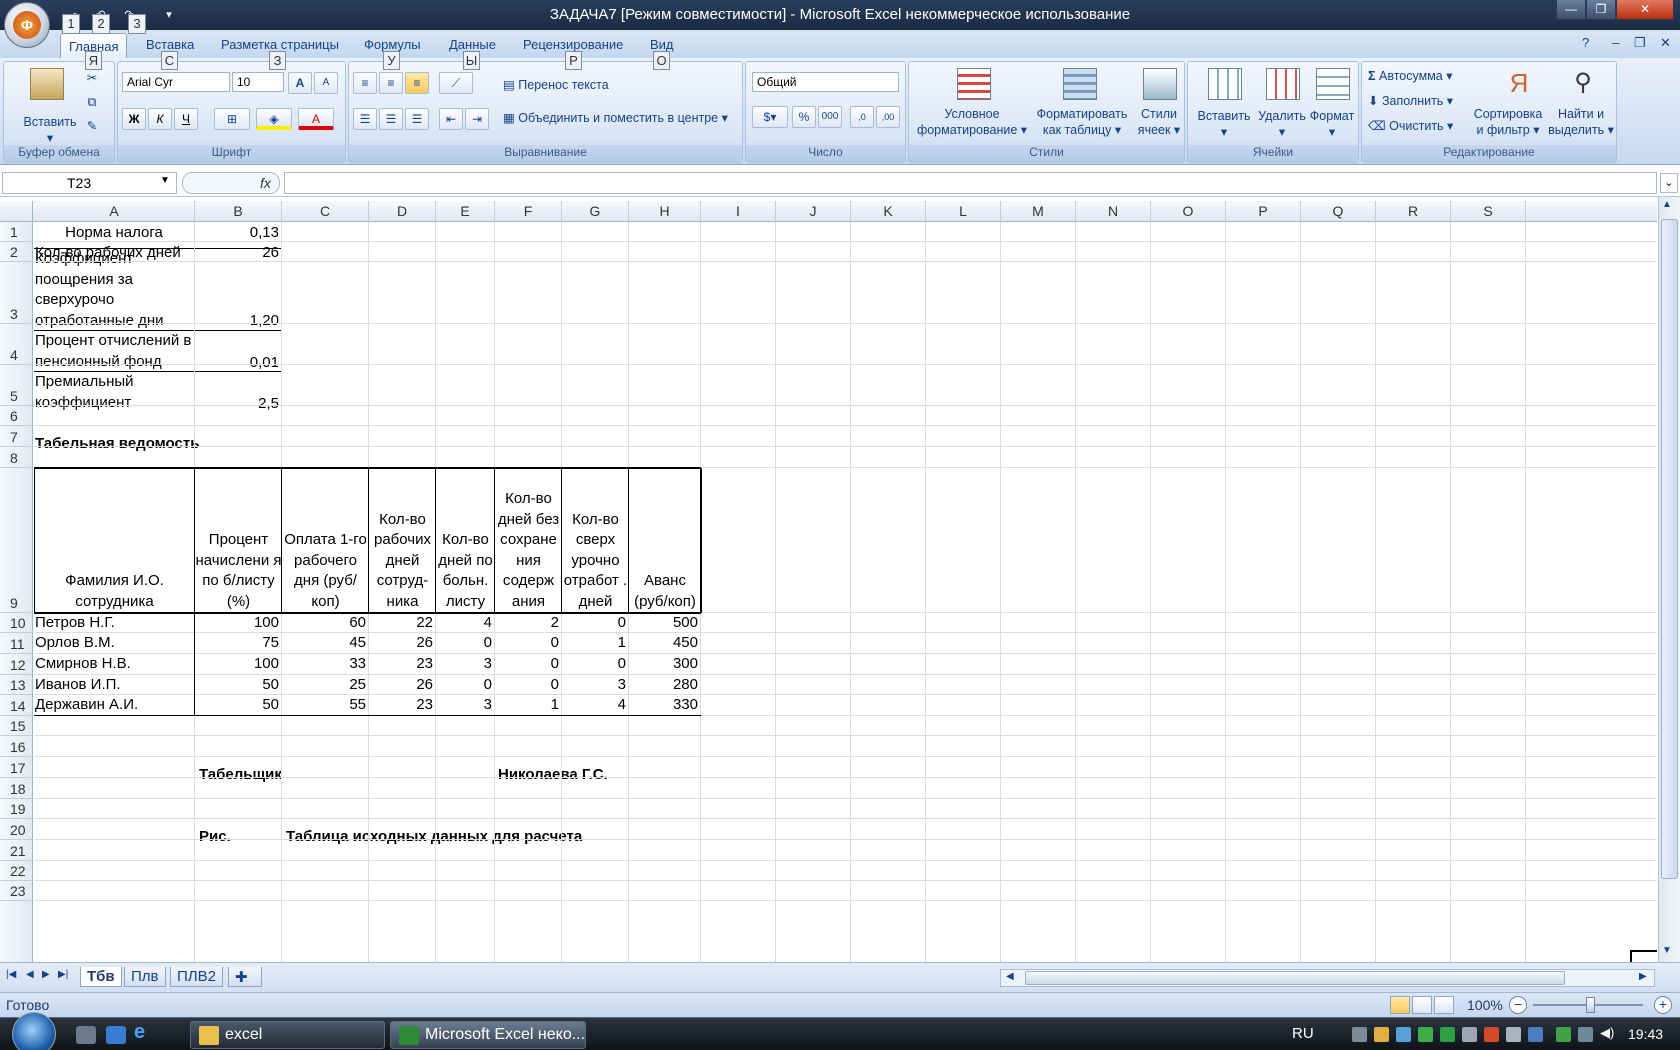 This screenshot has width=1680, height=1050. Describe the element at coordinates (556, 85) in the screenshot. I see `wrap-text-button: ▤ Перенос текста` at that location.